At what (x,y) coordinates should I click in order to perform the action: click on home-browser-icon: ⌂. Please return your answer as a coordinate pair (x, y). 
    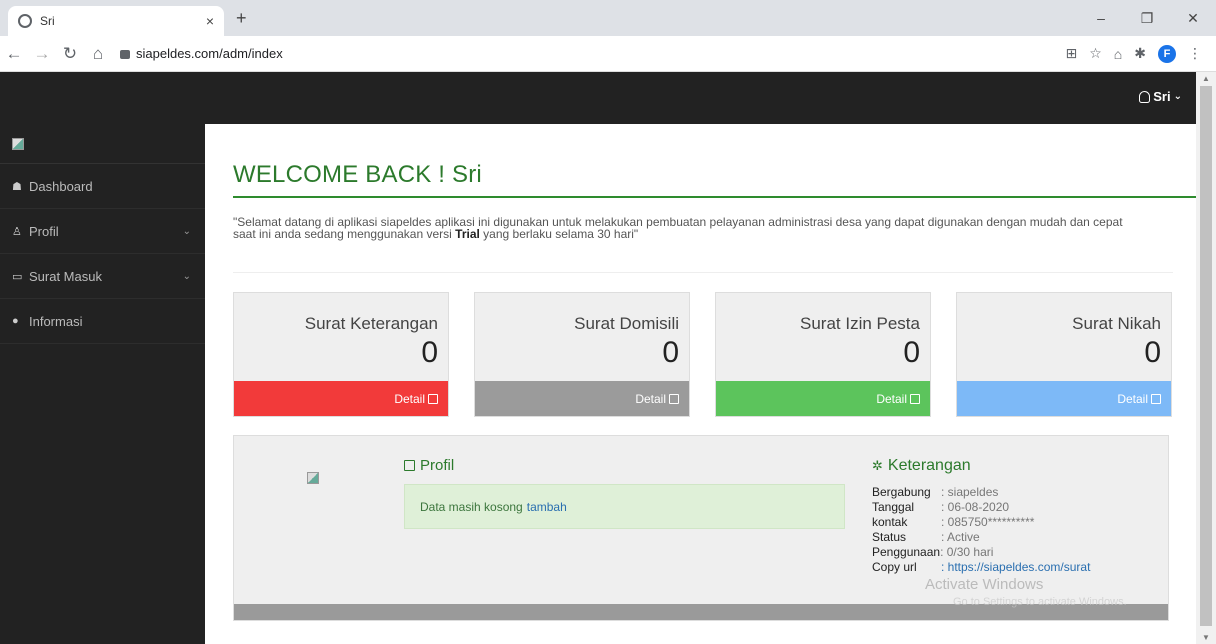
    Looking at the image, I should click on (98, 54).